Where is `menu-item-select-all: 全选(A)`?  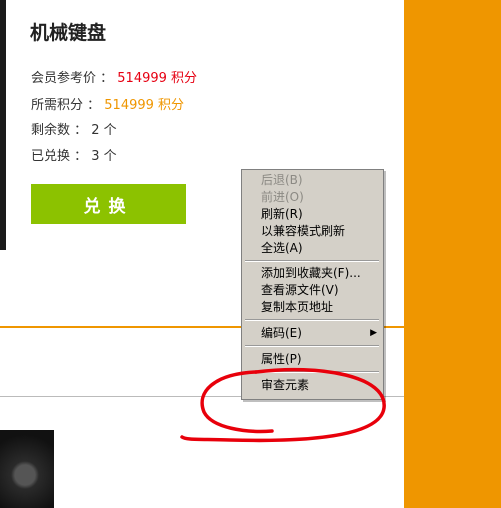
menu-item-select-all: 全选(A) is located at coordinates (312, 248).